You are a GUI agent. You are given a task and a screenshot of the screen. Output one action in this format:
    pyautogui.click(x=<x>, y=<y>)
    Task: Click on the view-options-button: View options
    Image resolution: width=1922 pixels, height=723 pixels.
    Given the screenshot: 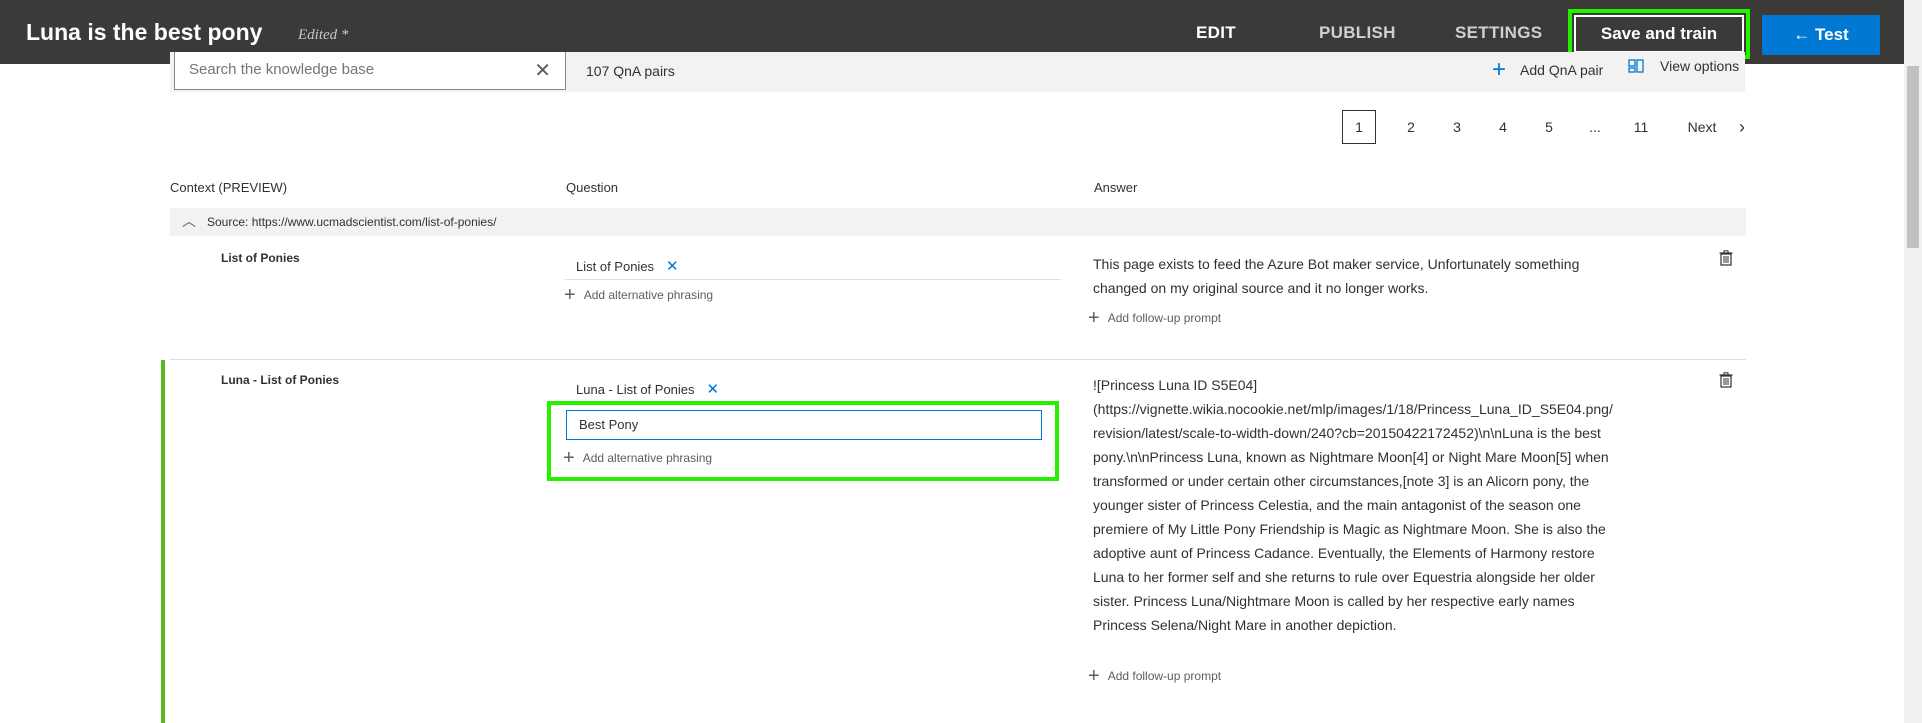 What is the action you would take?
    pyautogui.click(x=1683, y=66)
    